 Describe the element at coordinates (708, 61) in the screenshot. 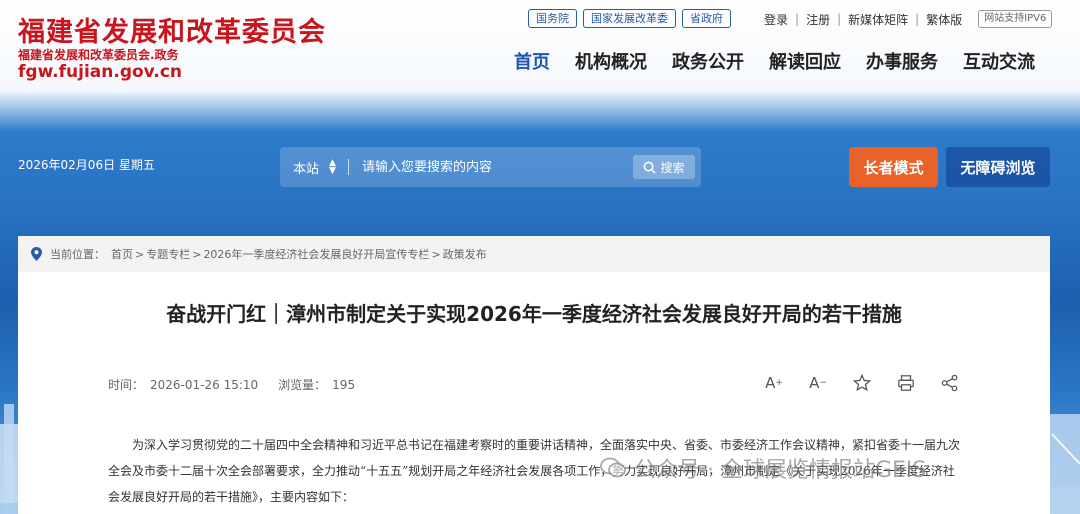

I see `nav-open-gov: 政务公开` at that location.